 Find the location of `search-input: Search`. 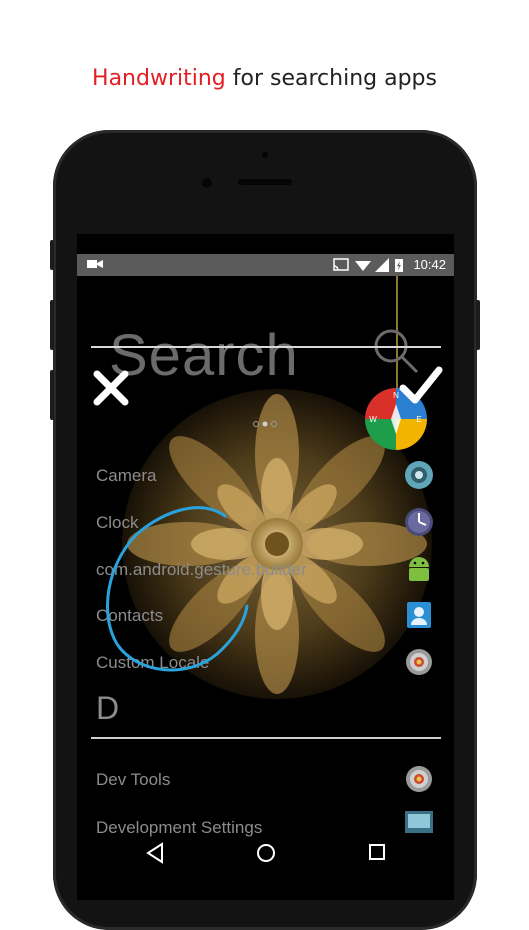

search-input: Search is located at coordinates (204, 355).